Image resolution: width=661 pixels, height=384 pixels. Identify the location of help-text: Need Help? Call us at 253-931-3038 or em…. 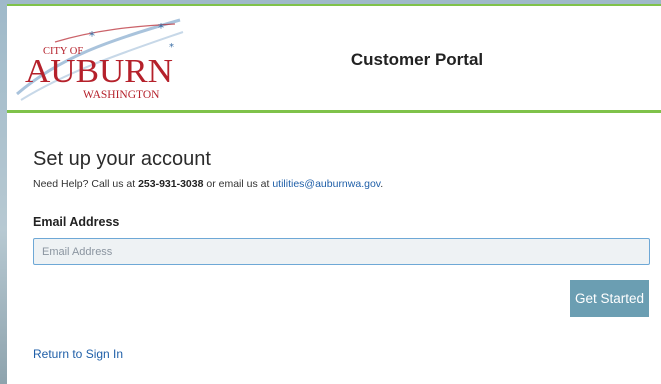
(208, 184).